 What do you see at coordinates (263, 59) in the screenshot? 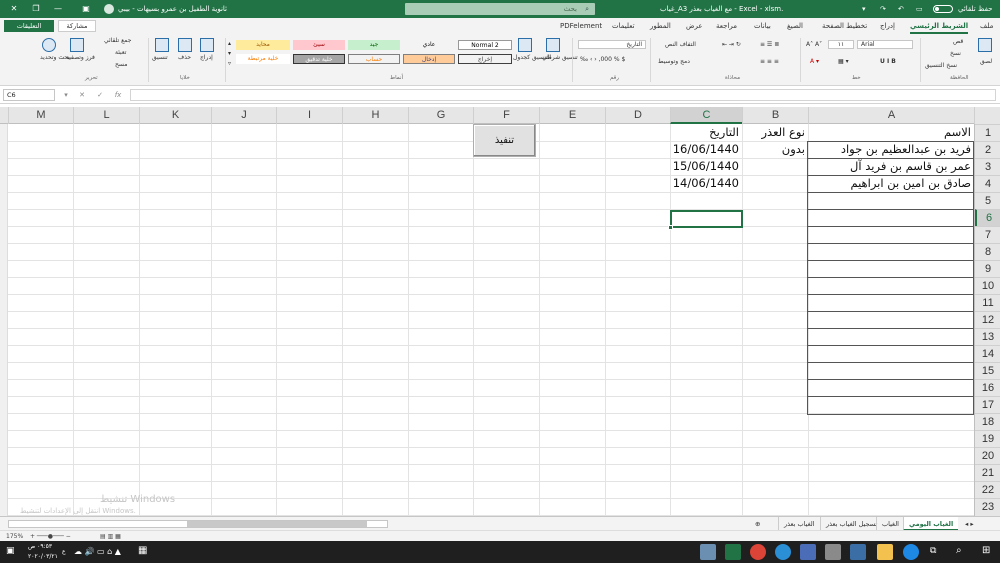
I see `style-linked-cell: خلية مرتبطة` at bounding box center [263, 59].